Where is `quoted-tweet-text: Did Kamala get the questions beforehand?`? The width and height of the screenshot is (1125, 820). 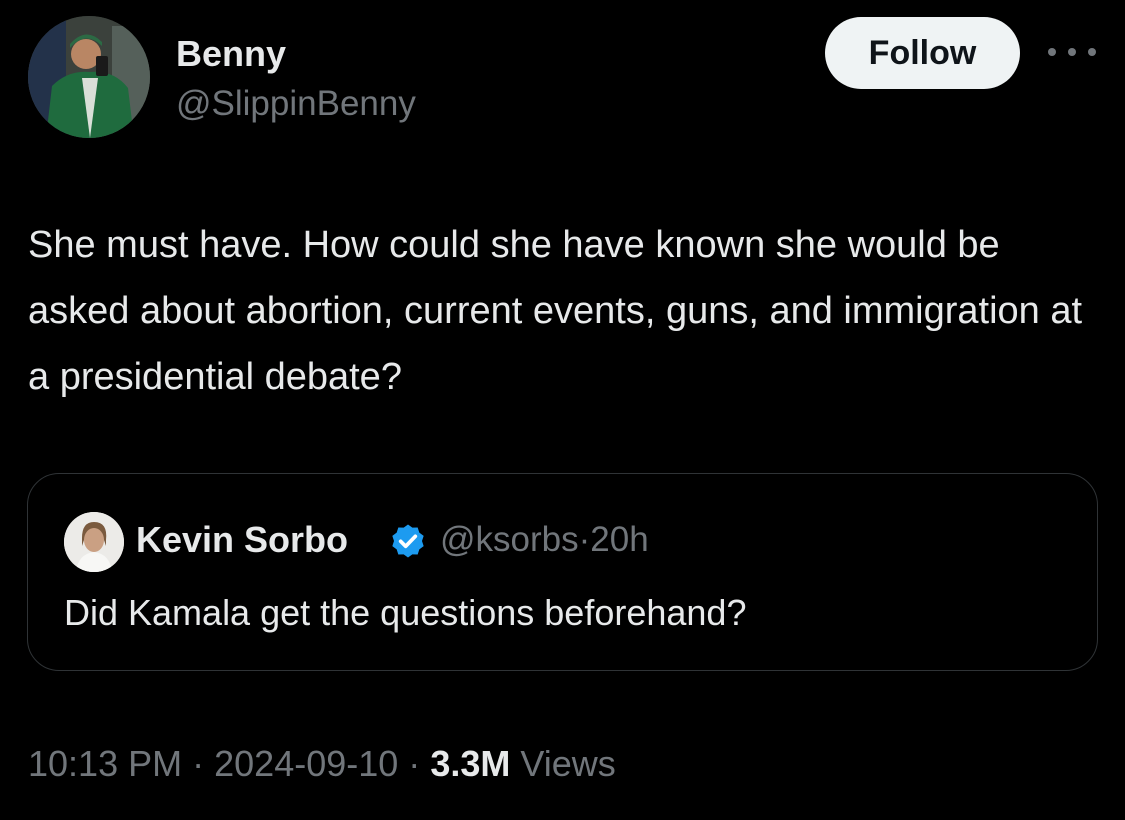 quoted-tweet-text: Did Kamala get the questions beforehand? is located at coordinates (405, 612).